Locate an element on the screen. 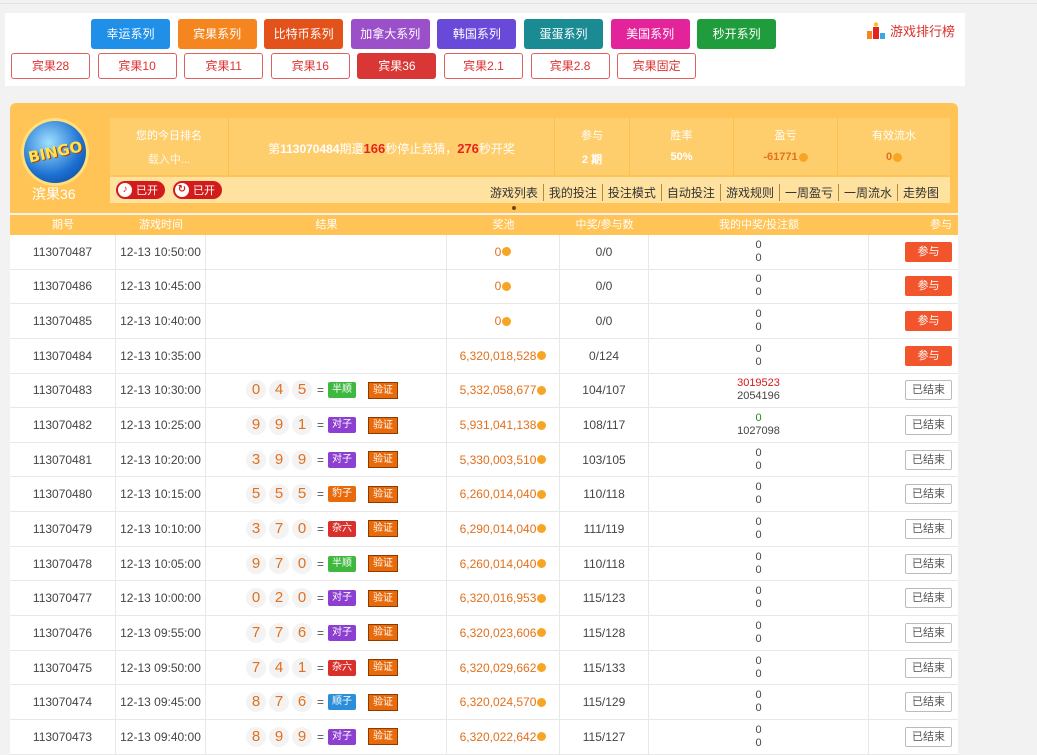 The width and height of the screenshot is (1037, 755). action-cell: 已结束 is located at coordinates (913, 460).